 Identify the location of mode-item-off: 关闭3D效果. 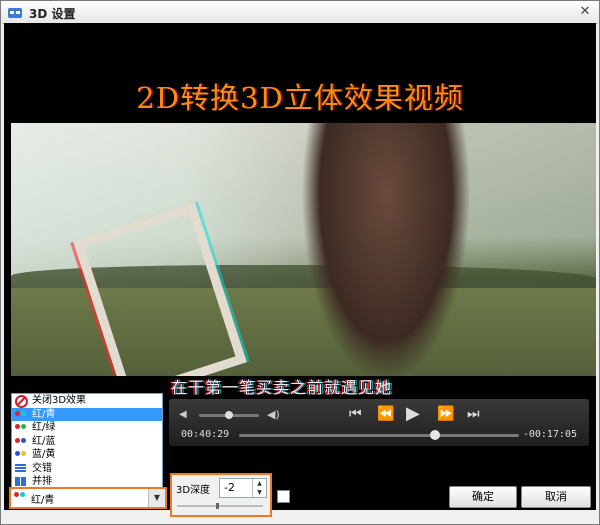
(87, 401).